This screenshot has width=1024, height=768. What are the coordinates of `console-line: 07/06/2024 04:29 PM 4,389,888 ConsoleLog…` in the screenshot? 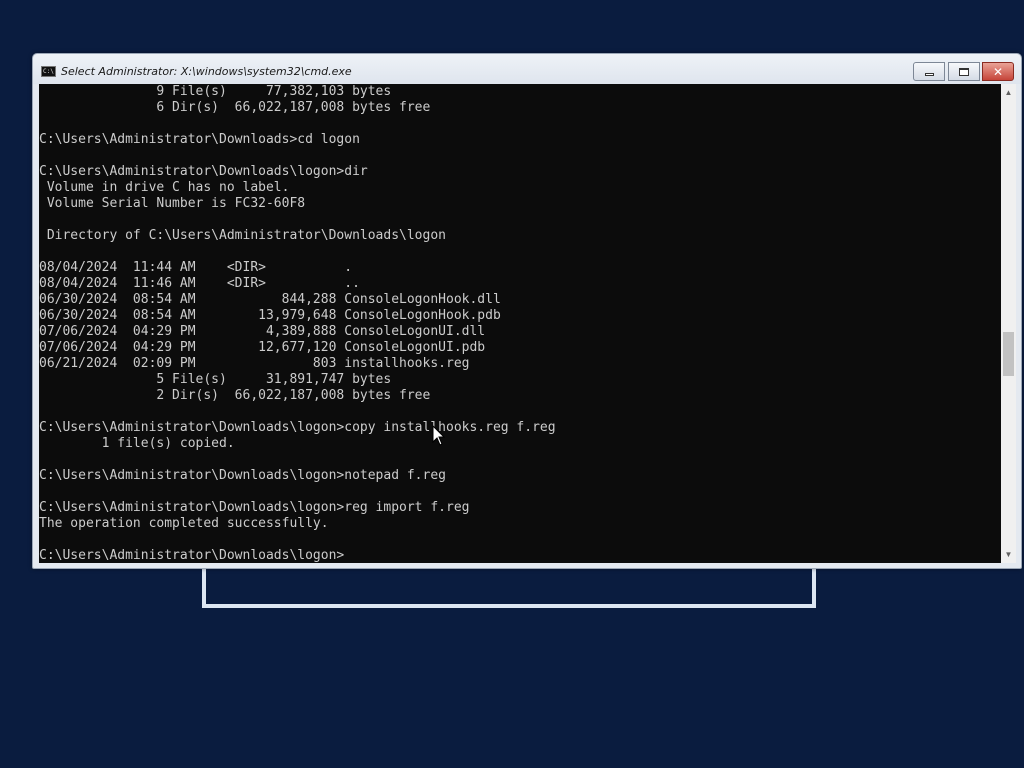 It's located at (262, 331).